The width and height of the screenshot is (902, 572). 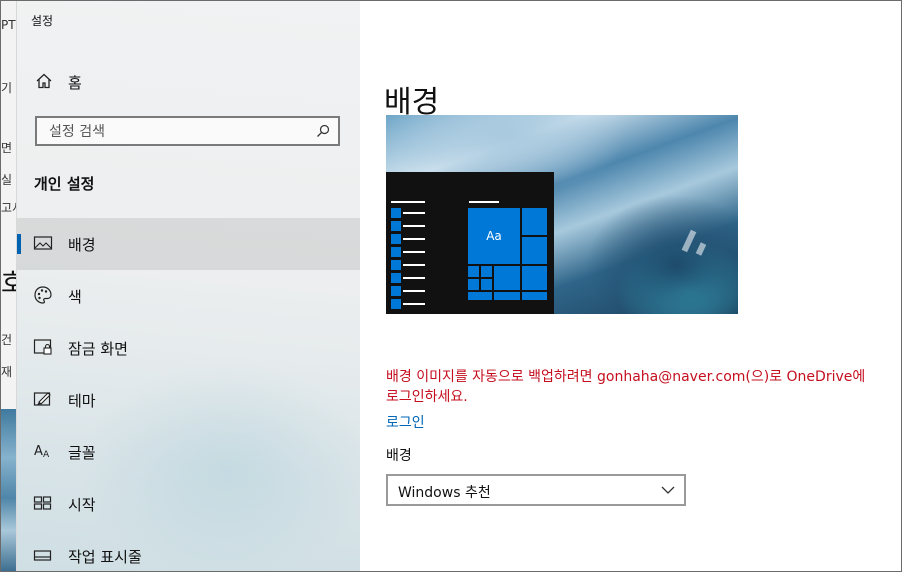 I want to click on login-link: 로그인, so click(x=405, y=422).